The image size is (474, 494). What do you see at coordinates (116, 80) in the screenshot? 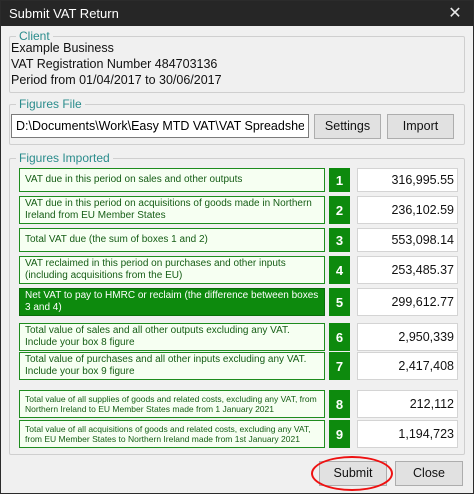
I see `period-range: Period from 01/04/2017 to 30/06/2017` at bounding box center [116, 80].